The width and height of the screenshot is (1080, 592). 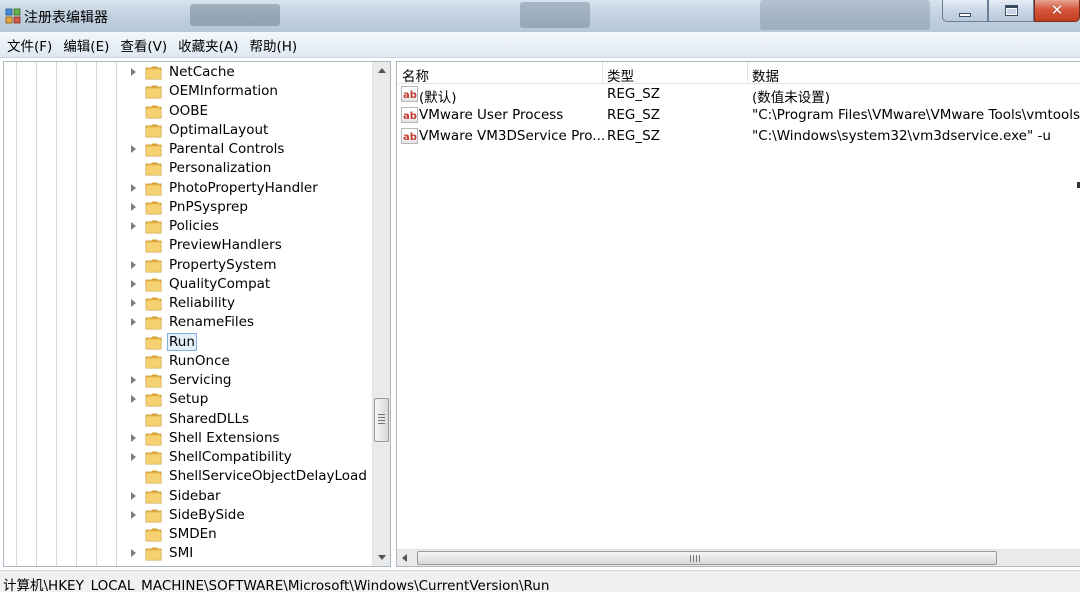 I want to click on close-icon: ✕, so click(x=1057, y=10).